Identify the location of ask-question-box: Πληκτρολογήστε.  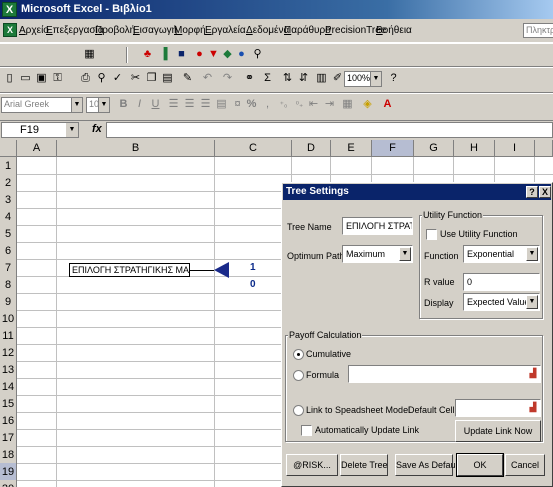
(538, 30).